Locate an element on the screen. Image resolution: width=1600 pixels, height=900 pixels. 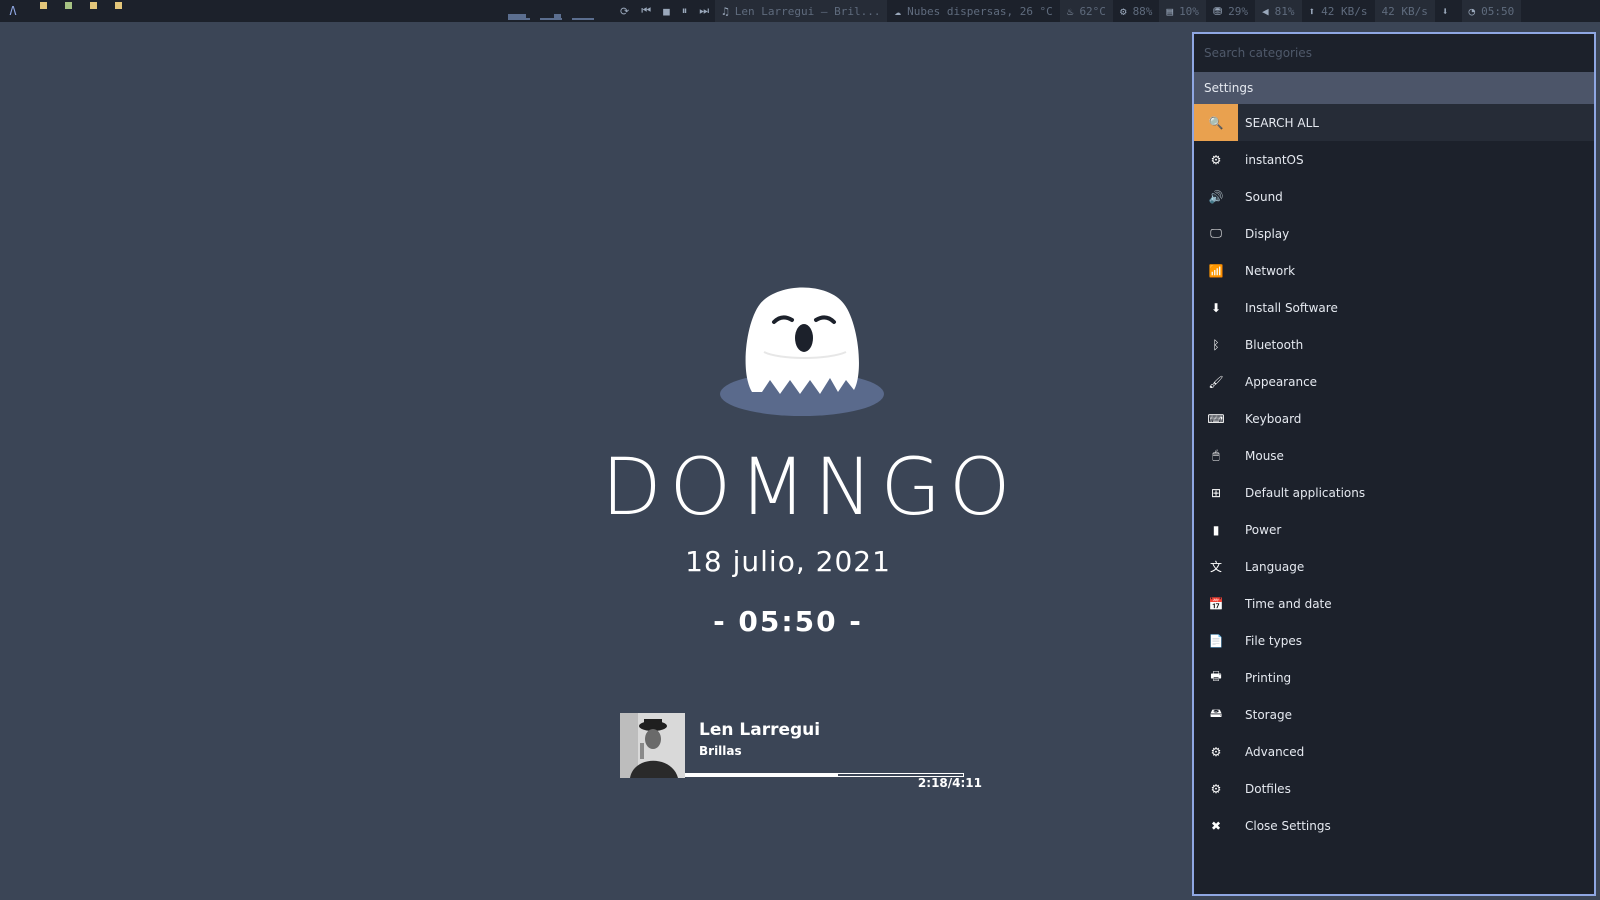
language-icon: 文 is located at coordinates (1215, 567).